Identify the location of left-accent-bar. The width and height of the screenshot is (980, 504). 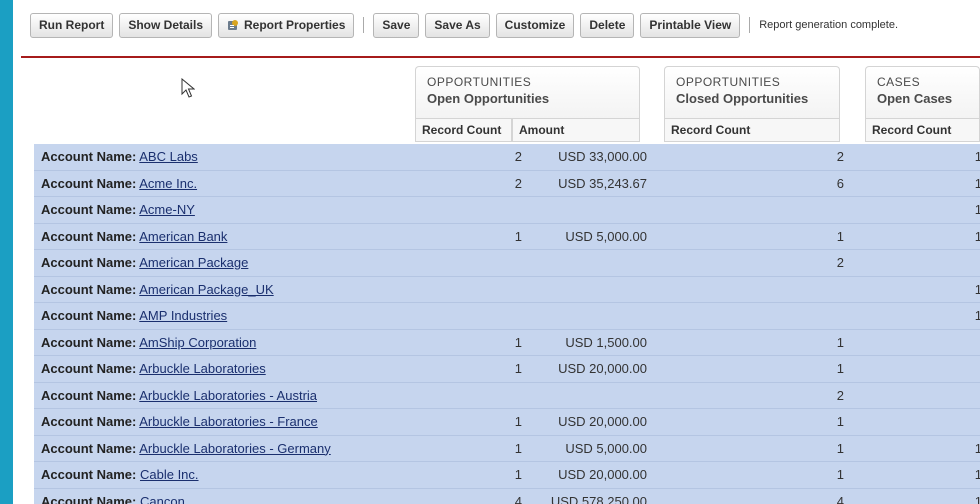
(6, 252).